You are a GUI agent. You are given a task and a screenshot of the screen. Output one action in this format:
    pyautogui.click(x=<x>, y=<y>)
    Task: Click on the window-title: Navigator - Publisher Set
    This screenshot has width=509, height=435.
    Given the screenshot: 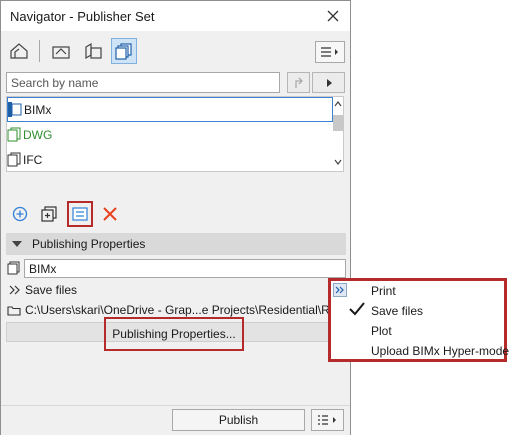 What is the action you would take?
    pyautogui.click(x=82, y=16)
    